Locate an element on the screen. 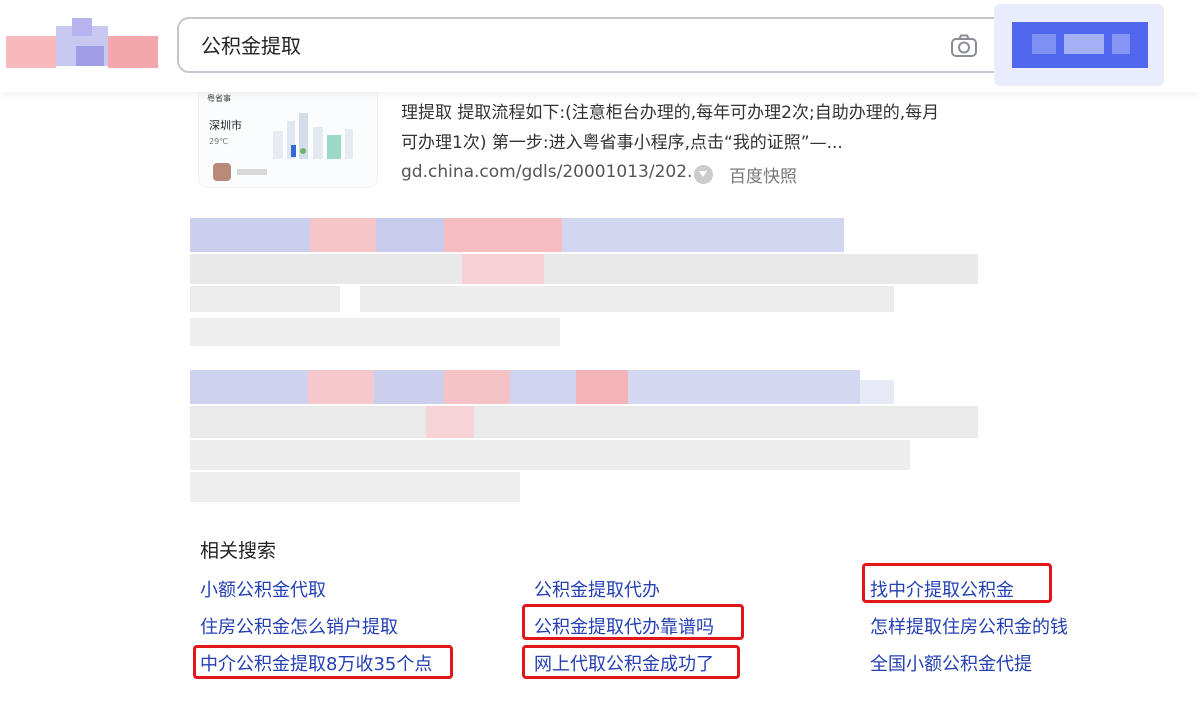 This screenshot has width=1200, height=702. search-button is located at coordinates (1079, 45).